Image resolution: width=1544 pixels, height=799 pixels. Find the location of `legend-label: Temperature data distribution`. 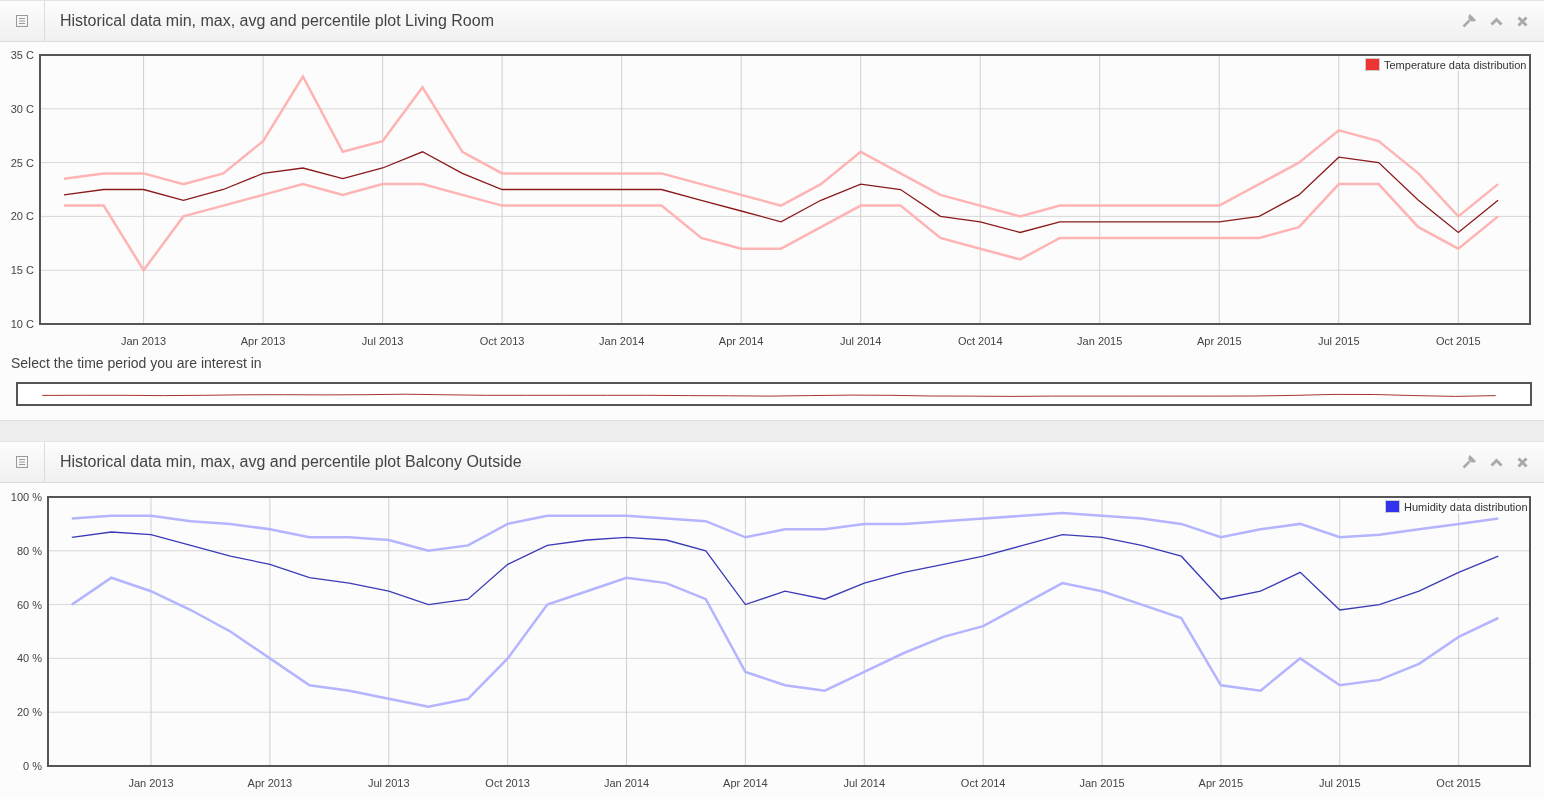

legend-label: Temperature data distribution is located at coordinates (1455, 64).